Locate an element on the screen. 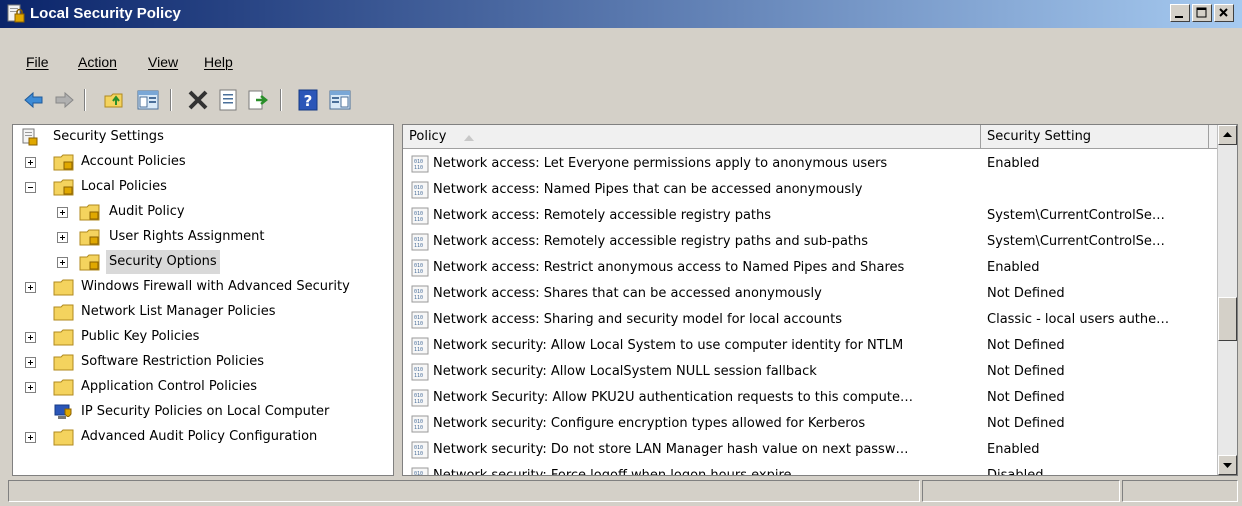 The image size is (1242, 506). close-button is located at coordinates (1224, 13).